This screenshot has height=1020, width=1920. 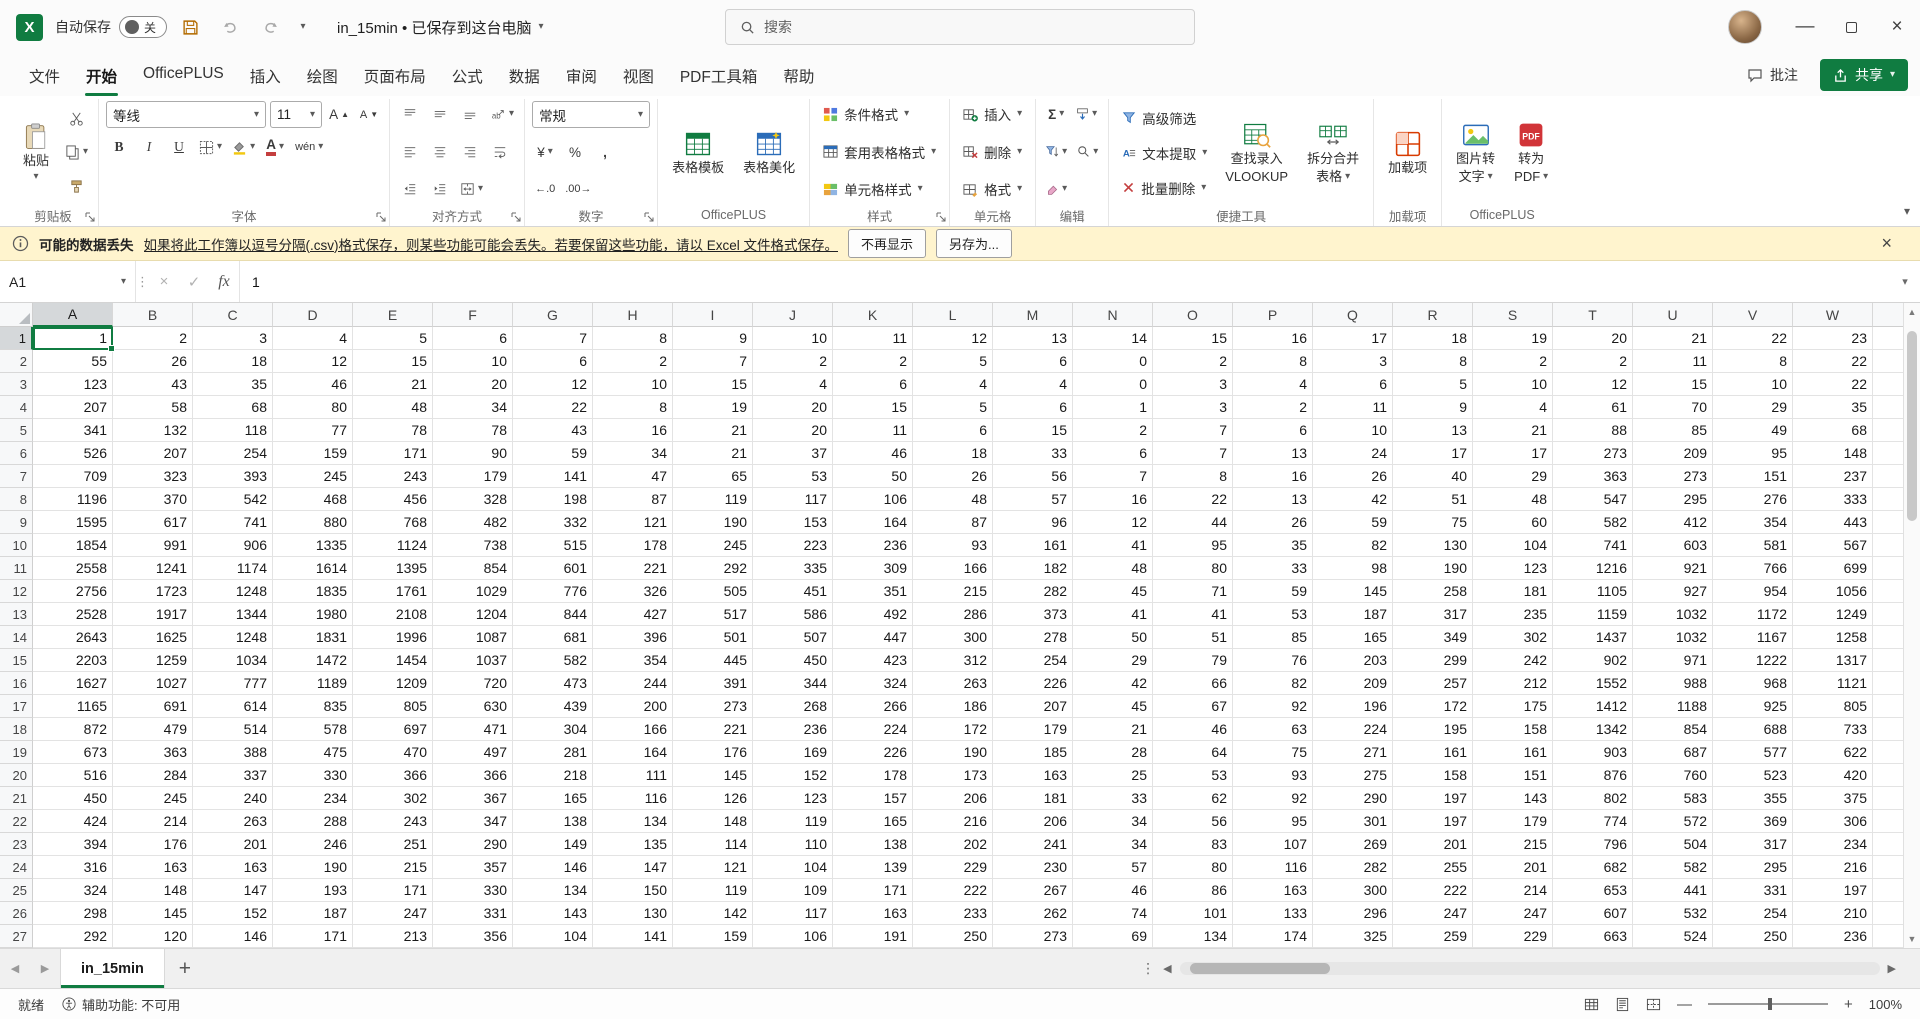 I want to click on cell: 622, so click(x=1833, y=752).